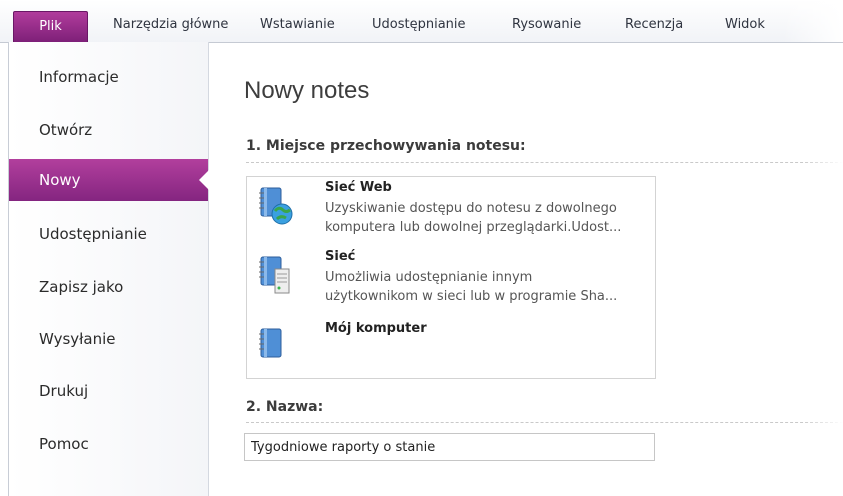 Image resolution: width=843 pixels, height=496 pixels. What do you see at coordinates (745, 25) in the screenshot?
I see `tab-view: Widok` at bounding box center [745, 25].